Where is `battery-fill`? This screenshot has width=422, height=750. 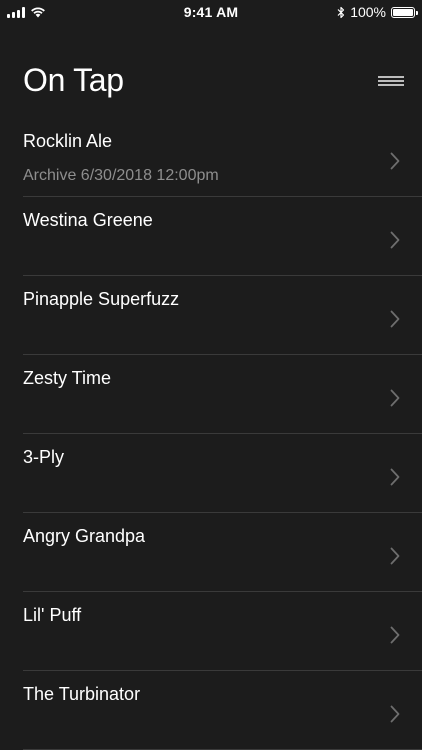
battery-fill is located at coordinates (403, 12).